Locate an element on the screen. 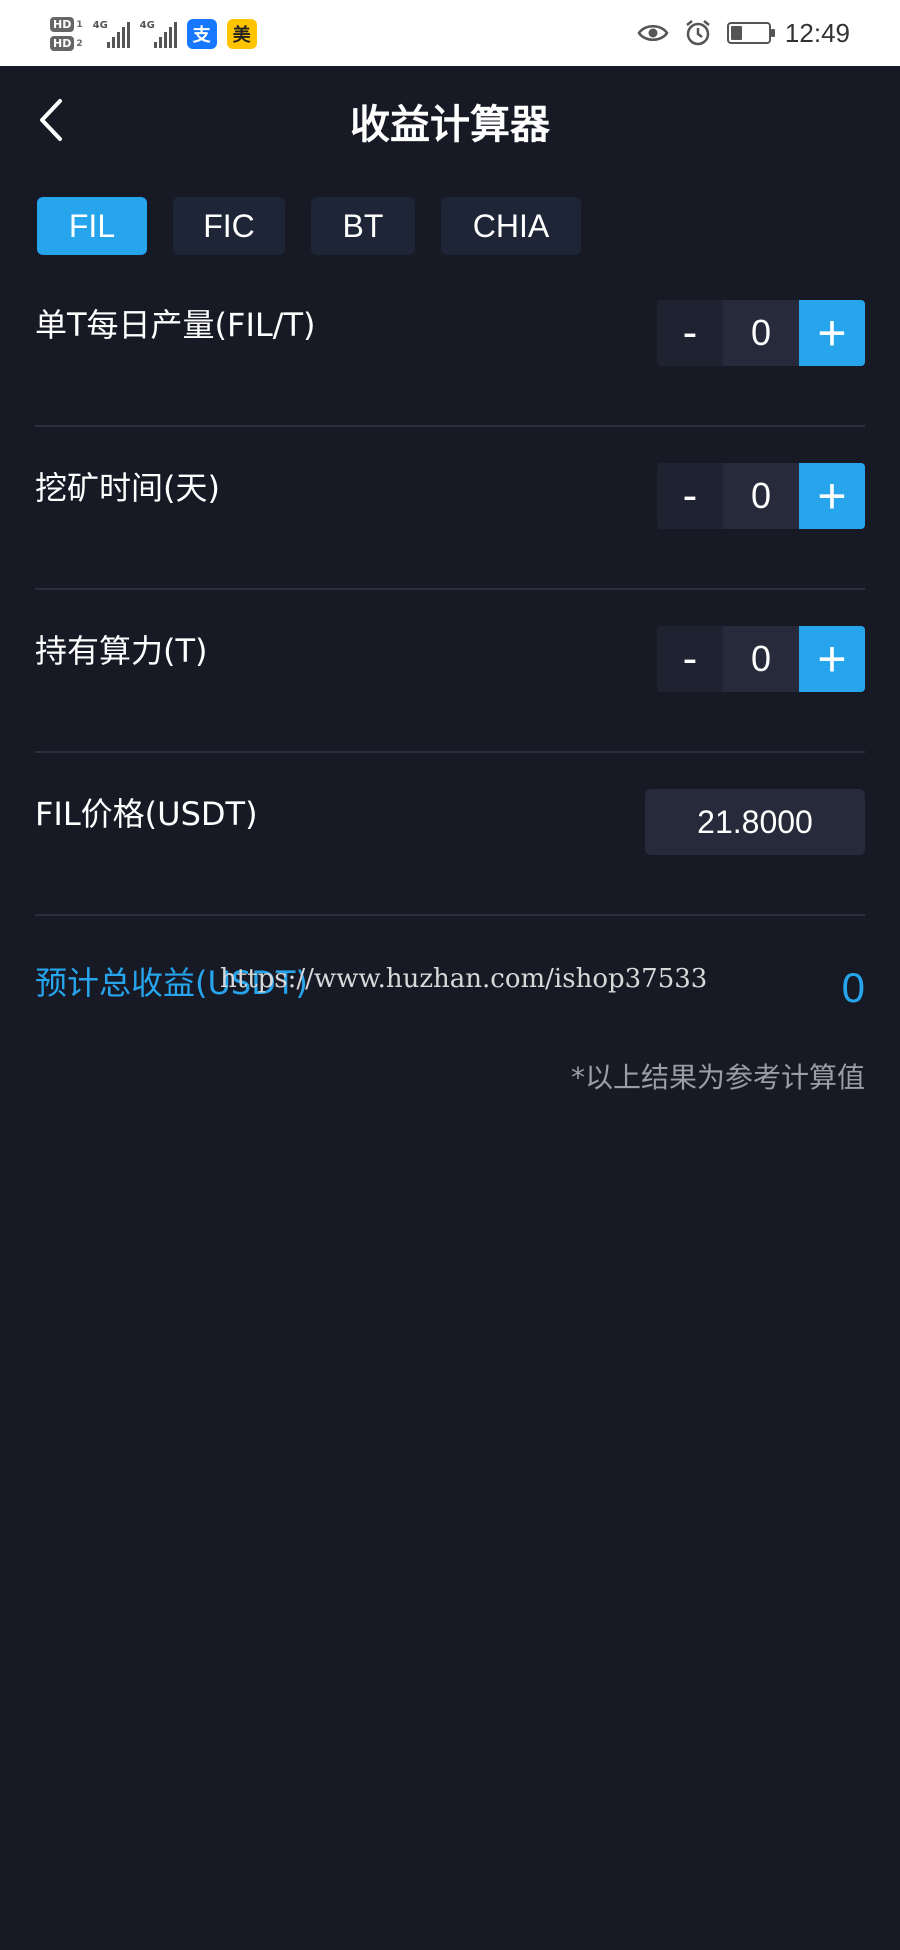 The width and height of the screenshot is (900, 1950). alarm-icon is located at coordinates (698, 33).